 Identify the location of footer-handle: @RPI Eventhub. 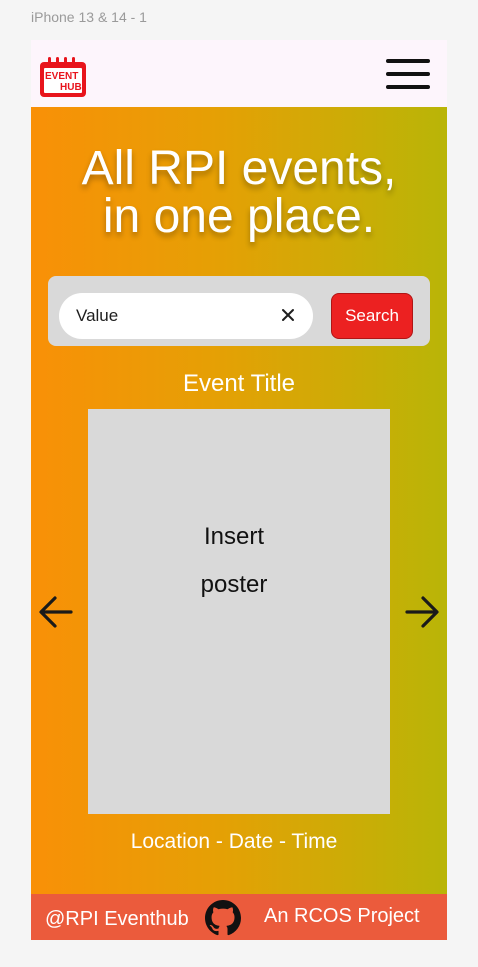
(117, 919).